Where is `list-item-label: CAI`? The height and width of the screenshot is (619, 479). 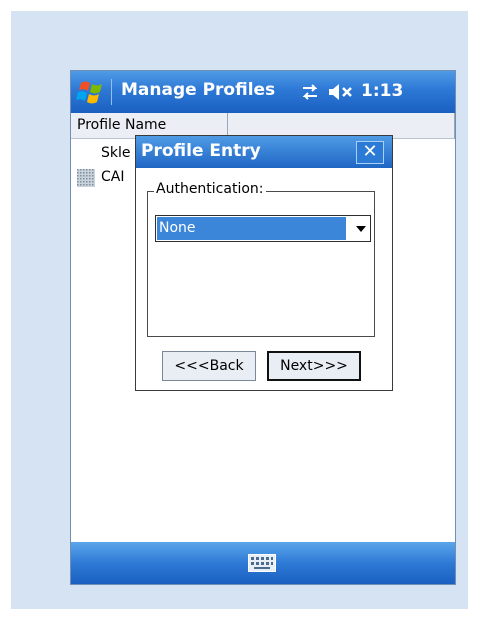
list-item-label: CAI is located at coordinates (113, 177).